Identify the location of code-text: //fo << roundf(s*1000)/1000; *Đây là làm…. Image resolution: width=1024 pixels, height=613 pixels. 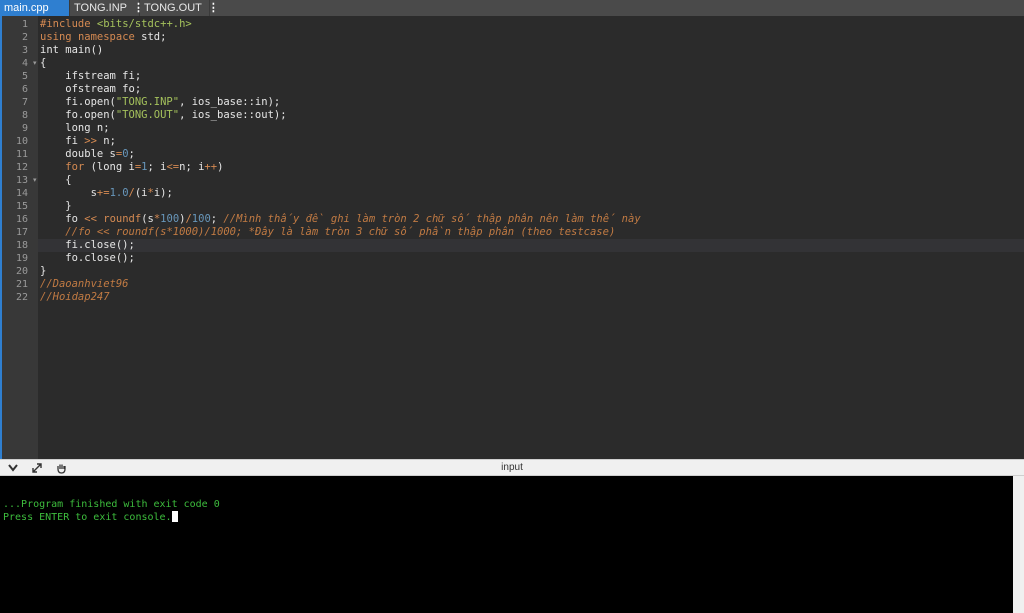
(340, 232).